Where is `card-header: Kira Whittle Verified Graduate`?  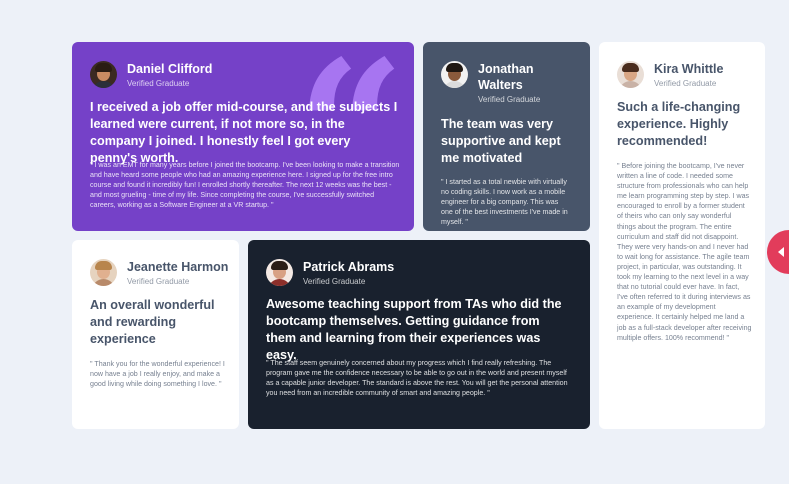
card-header: Kira Whittle Verified Graduate is located at coordinates (670, 74).